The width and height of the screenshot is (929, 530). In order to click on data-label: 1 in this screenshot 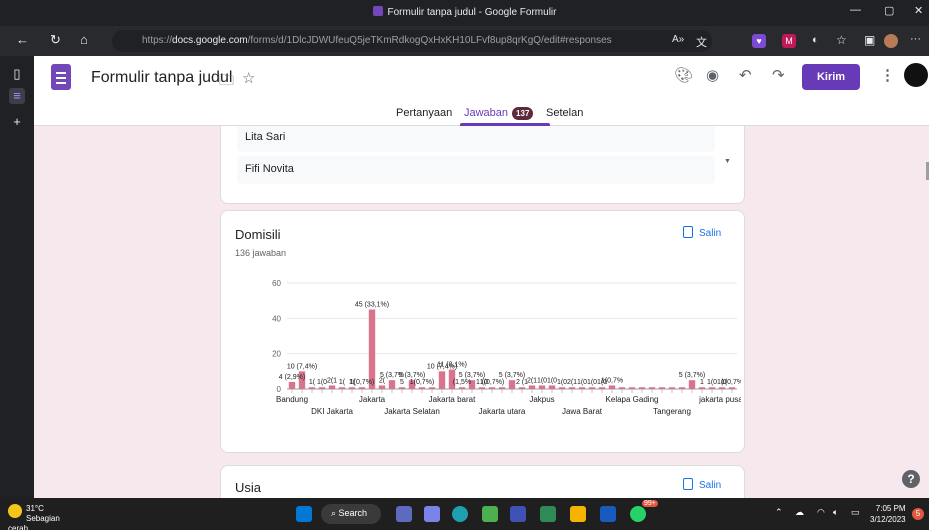, I will do `click(702, 382)`.